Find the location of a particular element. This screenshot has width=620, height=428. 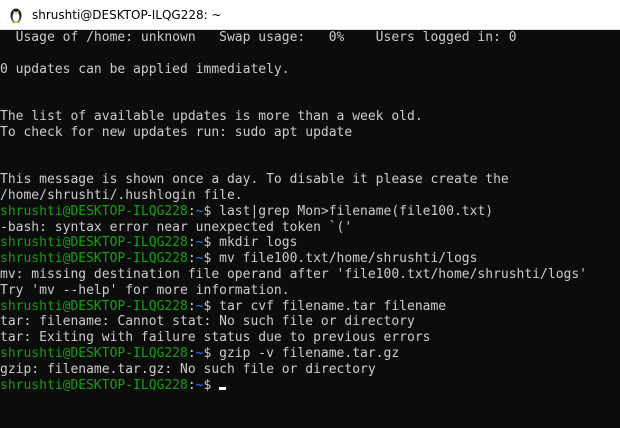

active-prompt-line: shrushti@DESKTOP-ILQG228:~$ is located at coordinates (310, 386).